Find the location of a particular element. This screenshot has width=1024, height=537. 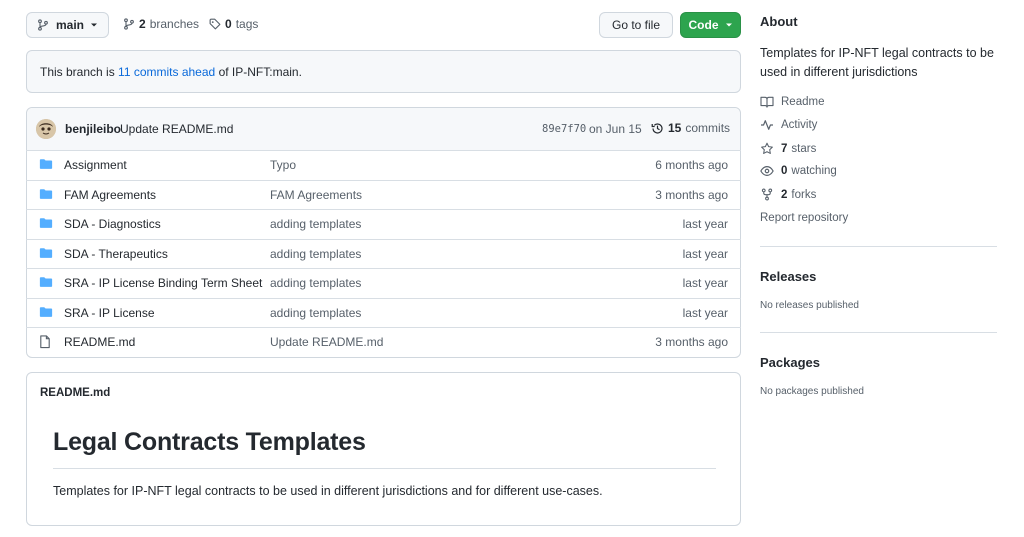

file-row: FAM Agreements FAM Agreements 3 months ago is located at coordinates (383, 194).